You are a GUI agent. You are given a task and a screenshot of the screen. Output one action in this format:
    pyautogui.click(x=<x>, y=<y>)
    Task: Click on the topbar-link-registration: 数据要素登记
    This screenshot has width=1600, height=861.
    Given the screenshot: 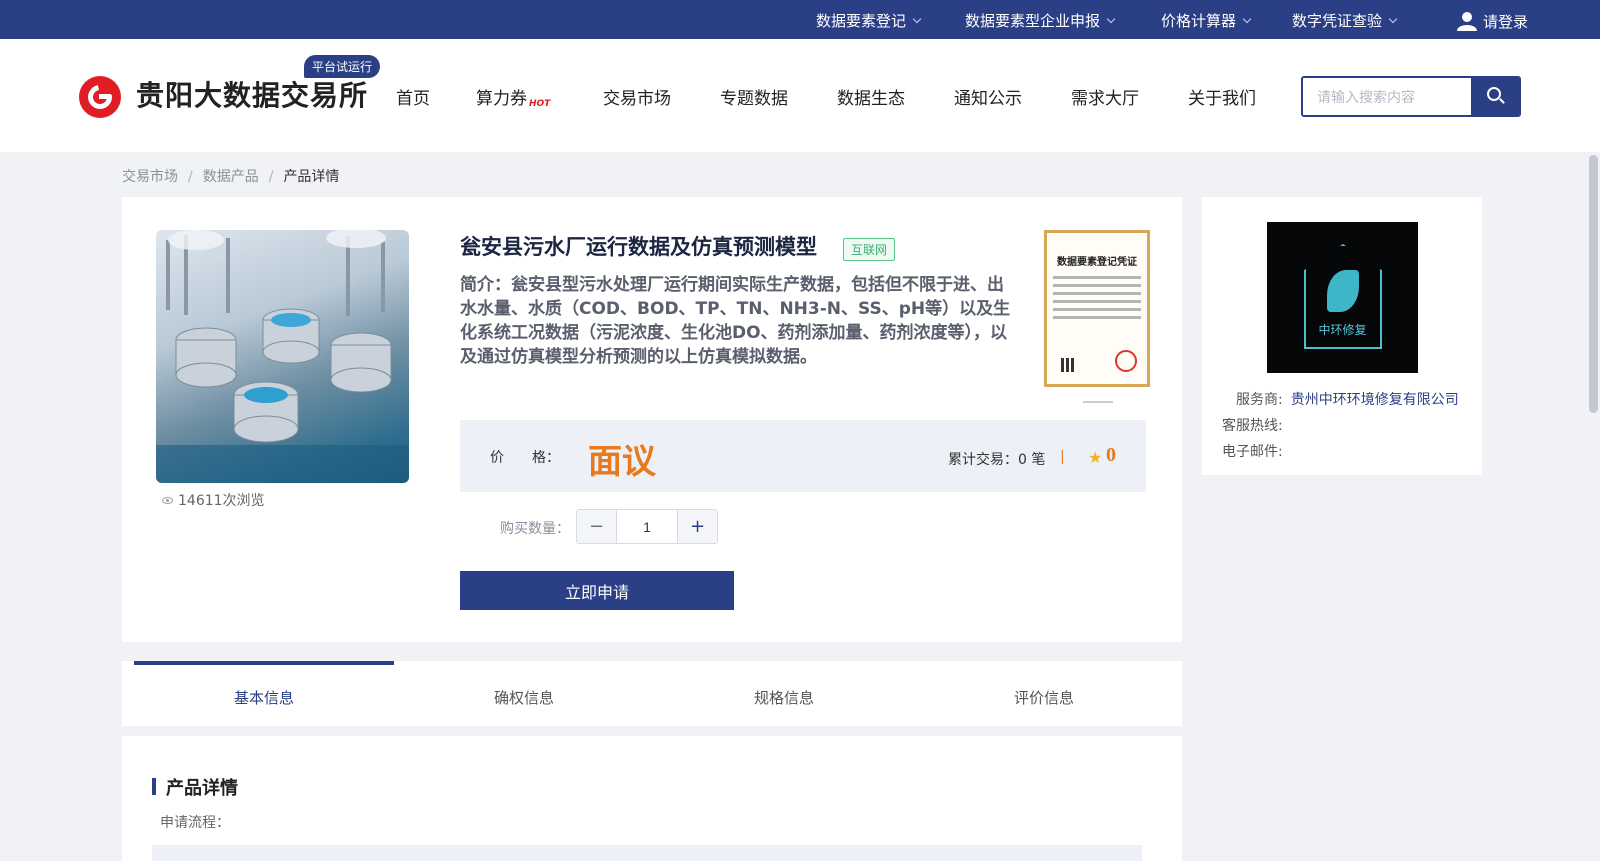 What is the action you would take?
    pyautogui.click(x=869, y=20)
    